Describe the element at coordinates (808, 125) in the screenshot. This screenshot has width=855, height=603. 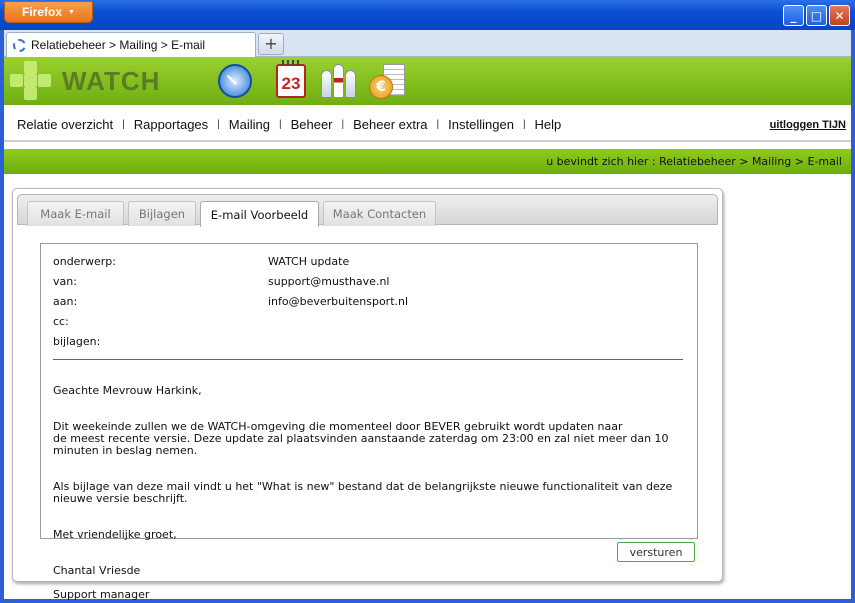
I see `logout-link: uitloggen TIJN` at that location.